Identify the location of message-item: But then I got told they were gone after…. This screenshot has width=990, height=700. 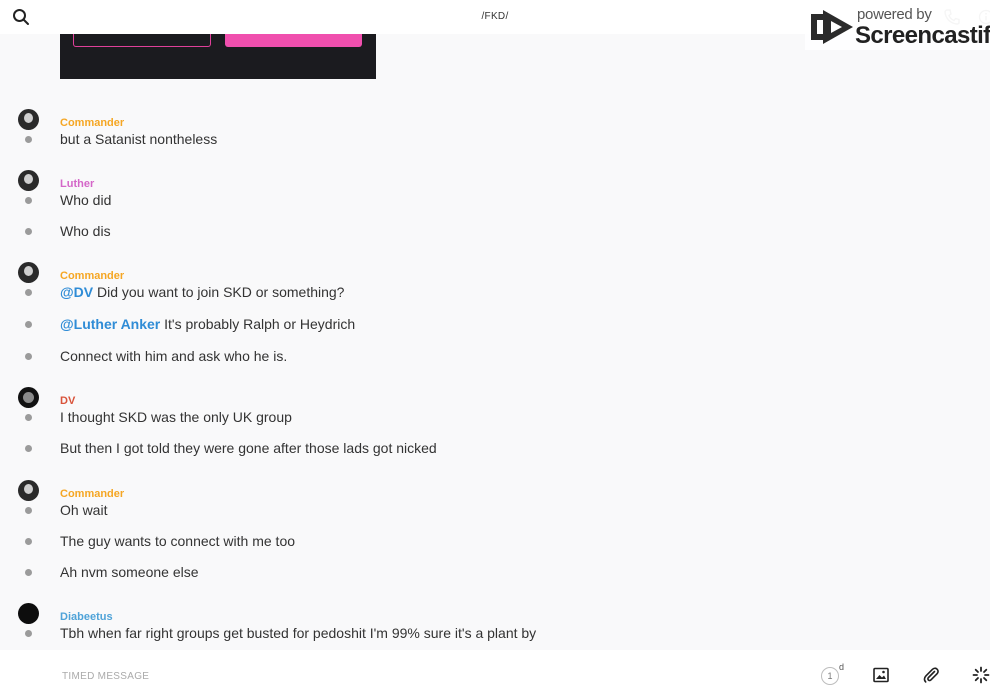
(495, 455).